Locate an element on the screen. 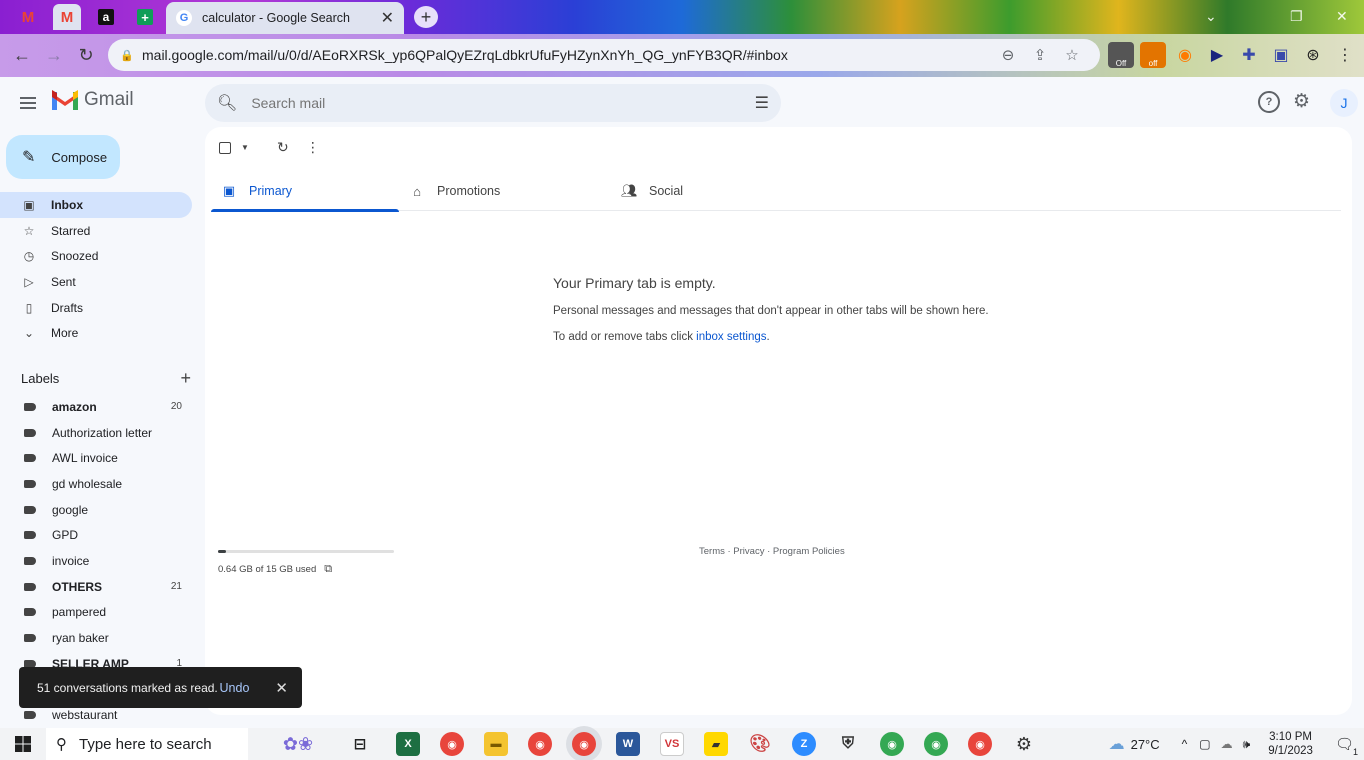 Image resolution: width=1364 pixels, height=760 pixels. chevron-up-icon: ^ is located at coordinates (1185, 744).